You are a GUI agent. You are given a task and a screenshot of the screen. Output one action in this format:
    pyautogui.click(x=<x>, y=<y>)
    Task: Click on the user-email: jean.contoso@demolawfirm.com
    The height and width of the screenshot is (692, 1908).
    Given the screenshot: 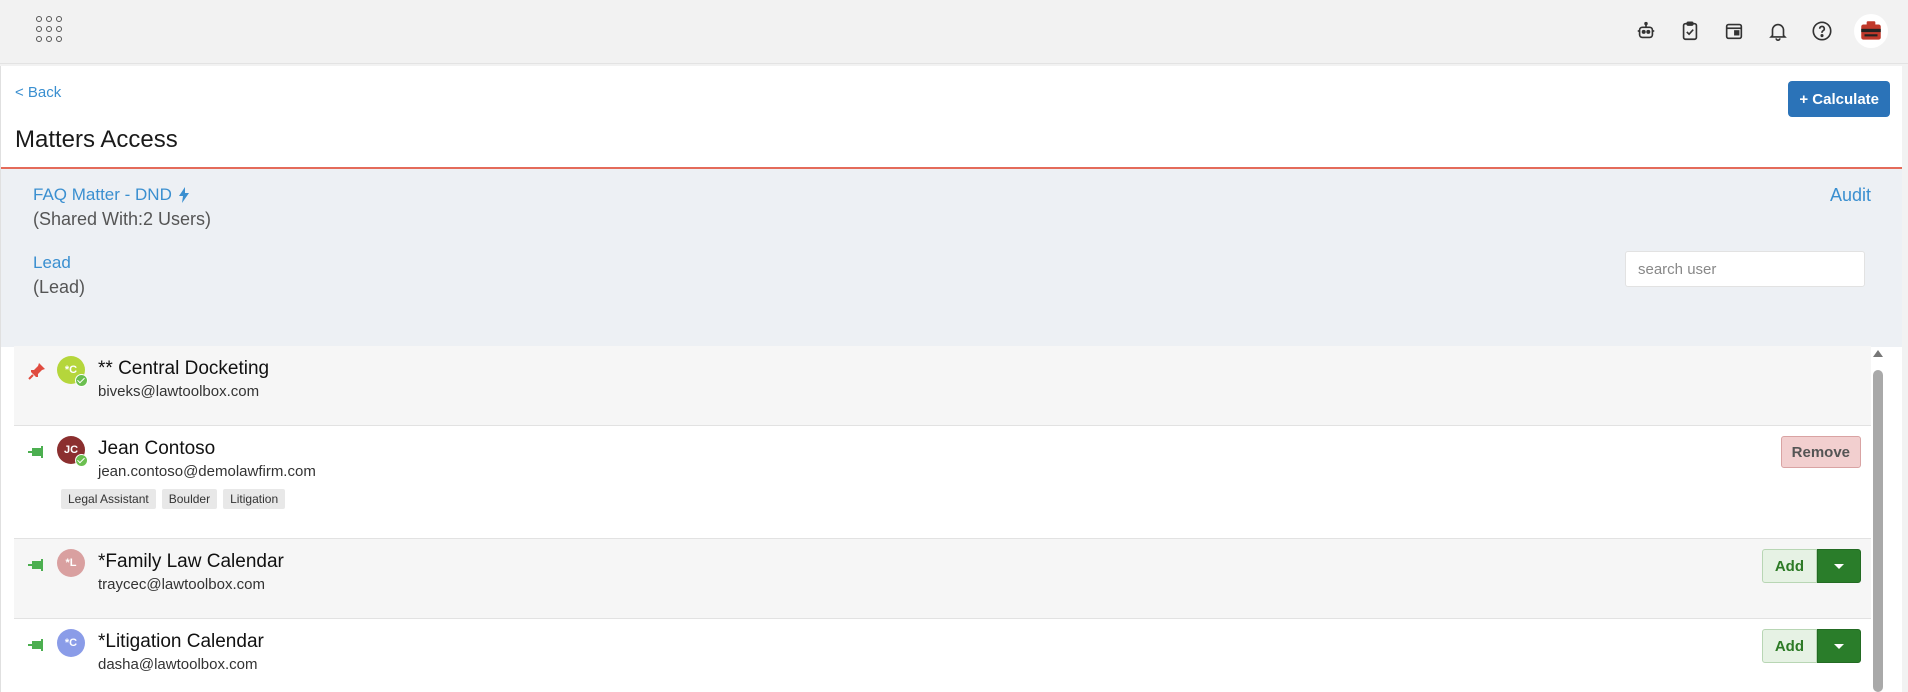 What is the action you would take?
    pyautogui.click(x=207, y=471)
    